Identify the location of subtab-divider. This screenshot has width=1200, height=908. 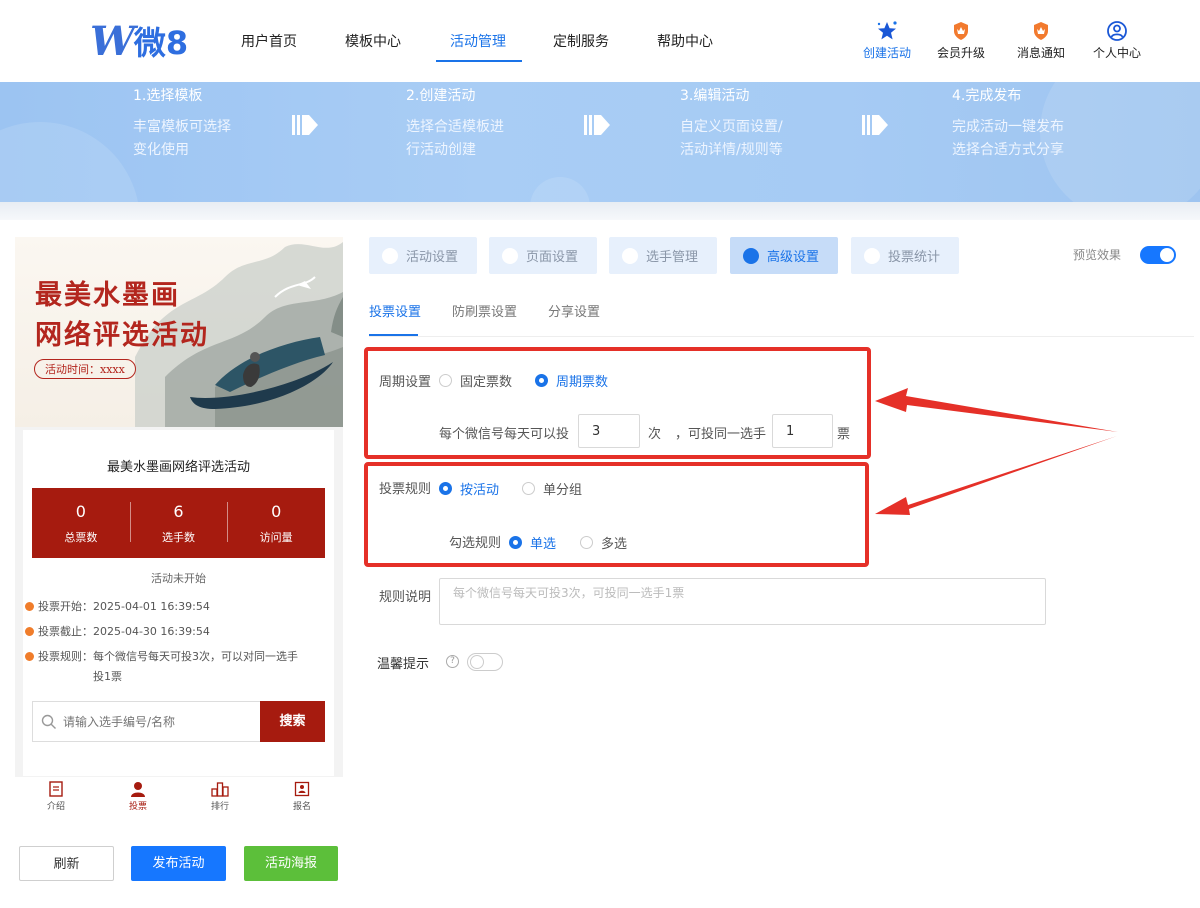
(781, 336).